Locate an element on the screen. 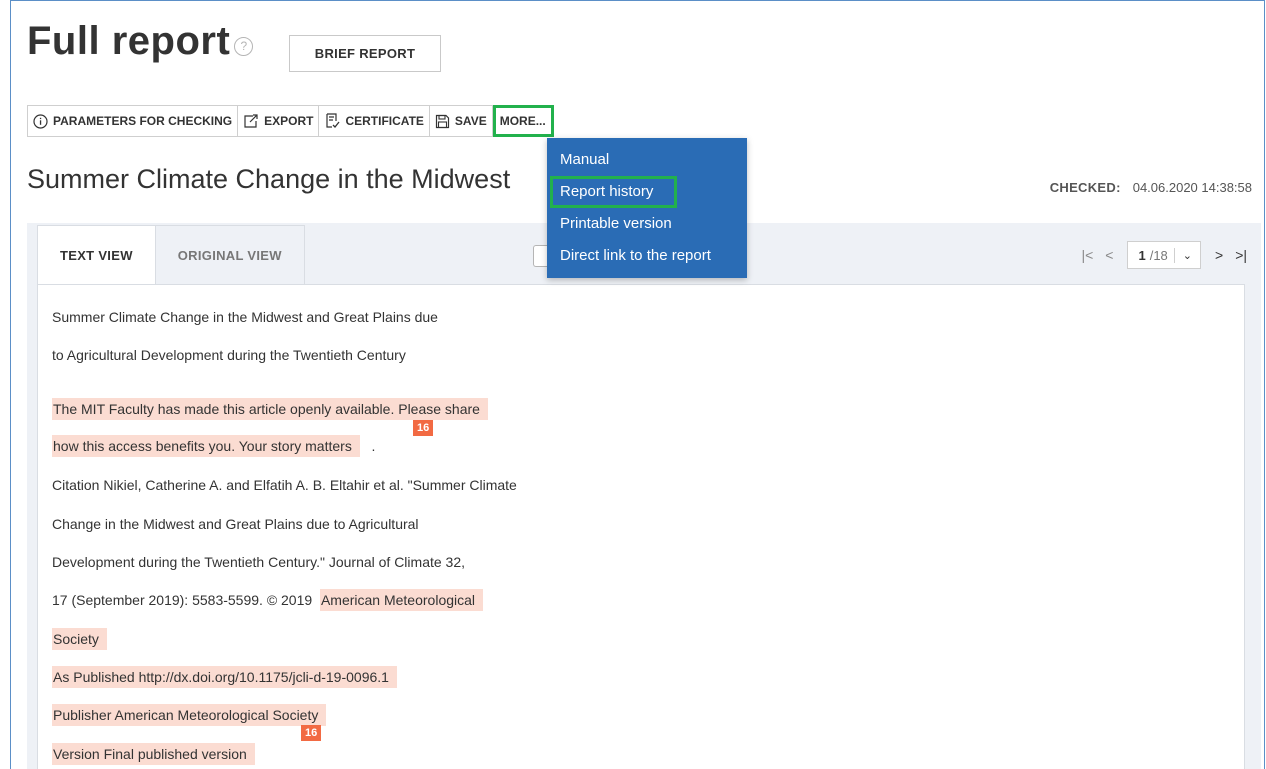 Image resolution: width=1266 pixels, height=769 pixels. certificate-icon is located at coordinates (332, 121).